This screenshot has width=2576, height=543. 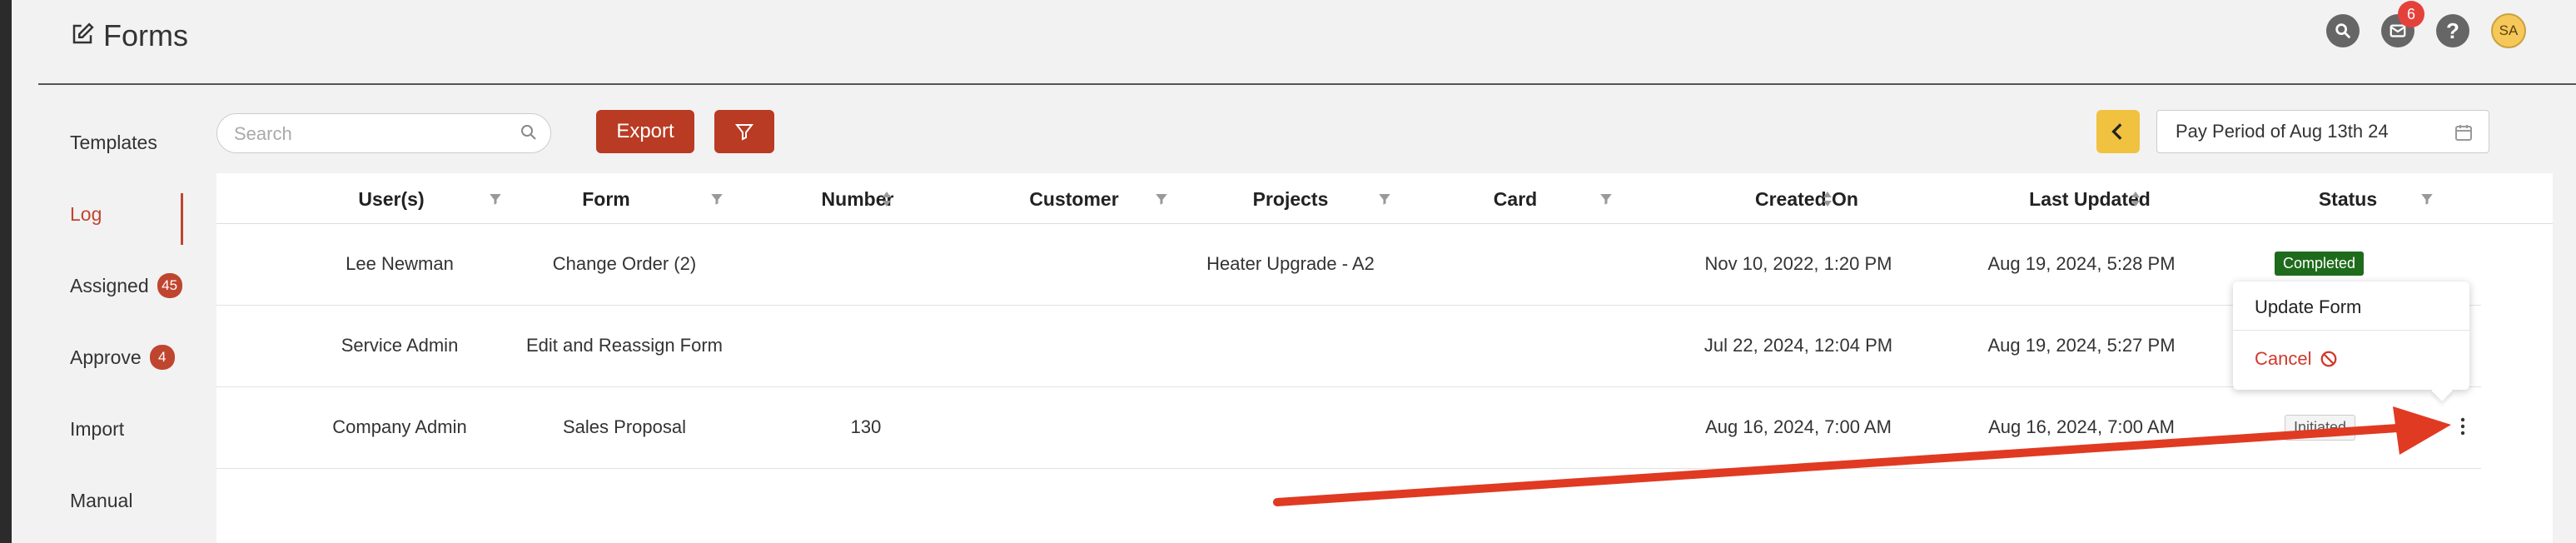 I want to click on menu-item-label: Cancel, so click(x=2283, y=358).